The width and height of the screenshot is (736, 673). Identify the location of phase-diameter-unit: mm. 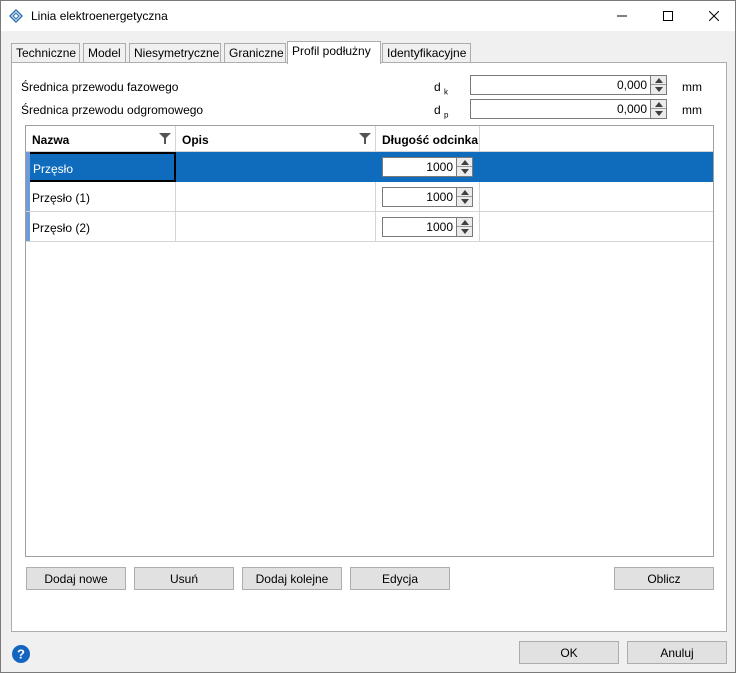
(692, 87).